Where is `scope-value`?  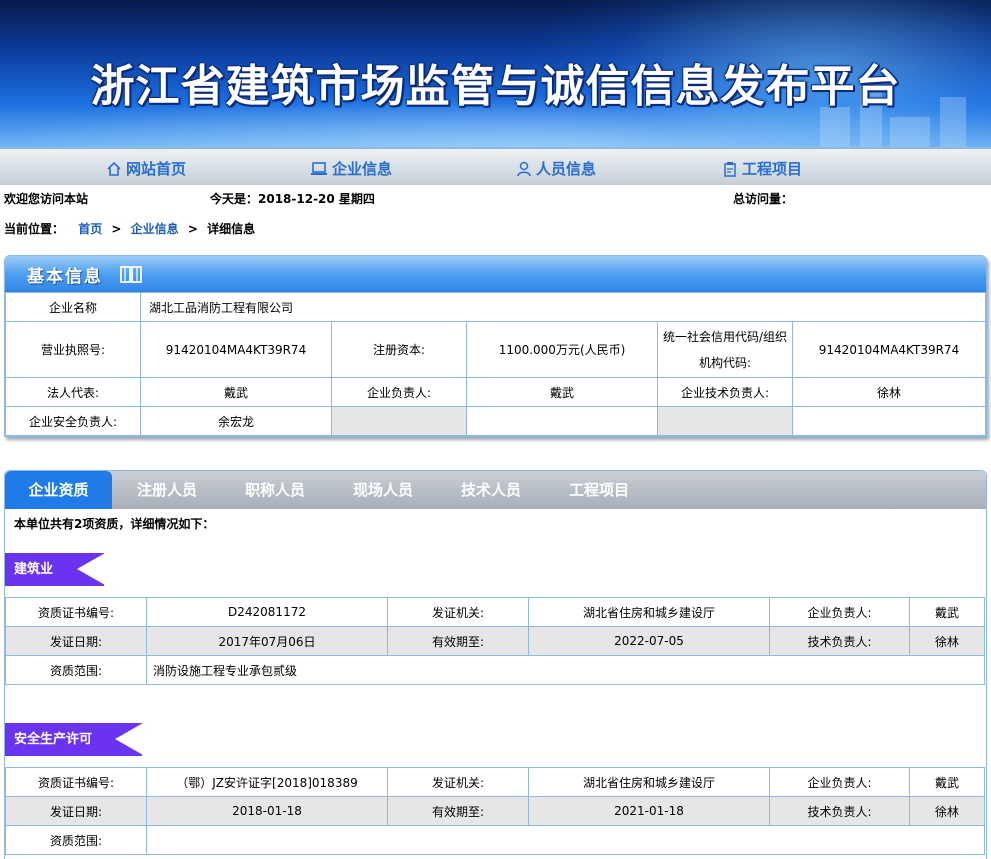
scope-value is located at coordinates (565, 840).